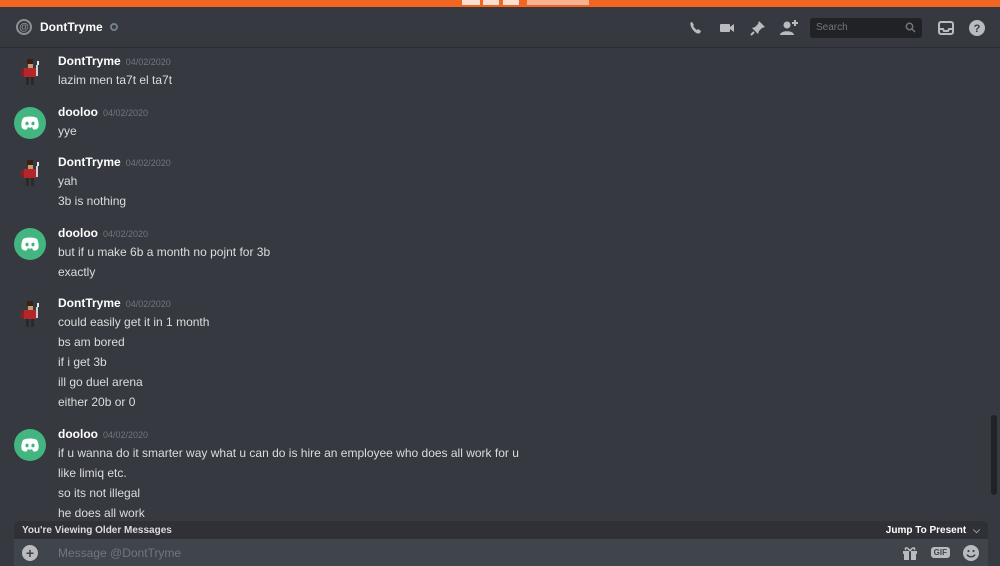  What do you see at coordinates (971, 553) in the screenshot?
I see `emoji-icon` at bounding box center [971, 553].